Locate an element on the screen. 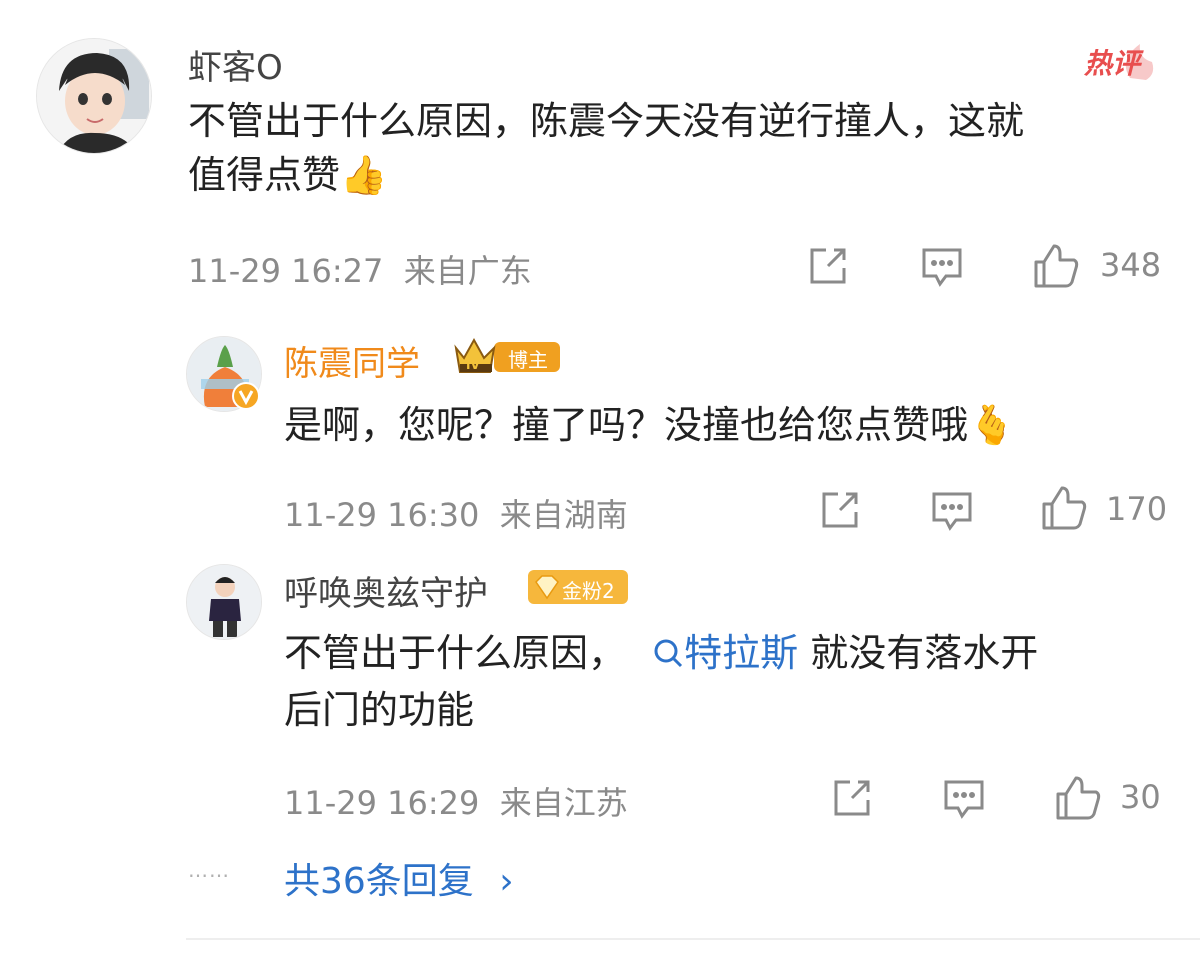  comment-meta: 11-29 16:27 来自广东 is located at coordinates (360, 269).